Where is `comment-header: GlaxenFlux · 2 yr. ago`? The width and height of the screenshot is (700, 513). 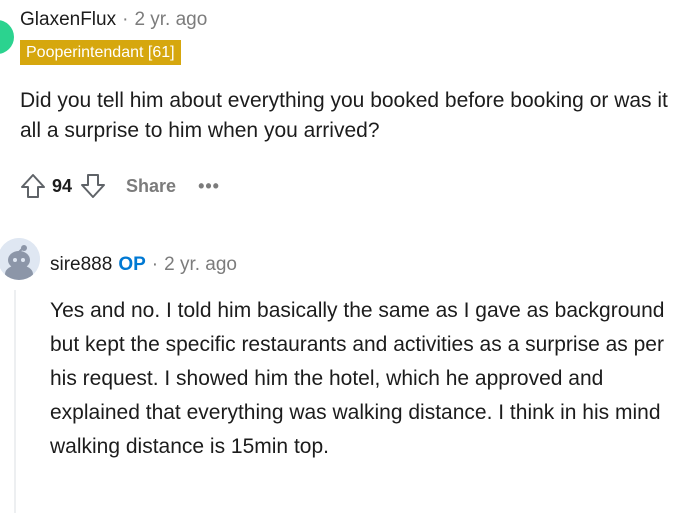 comment-header: GlaxenFlux · 2 yr. ago is located at coordinates (113, 20).